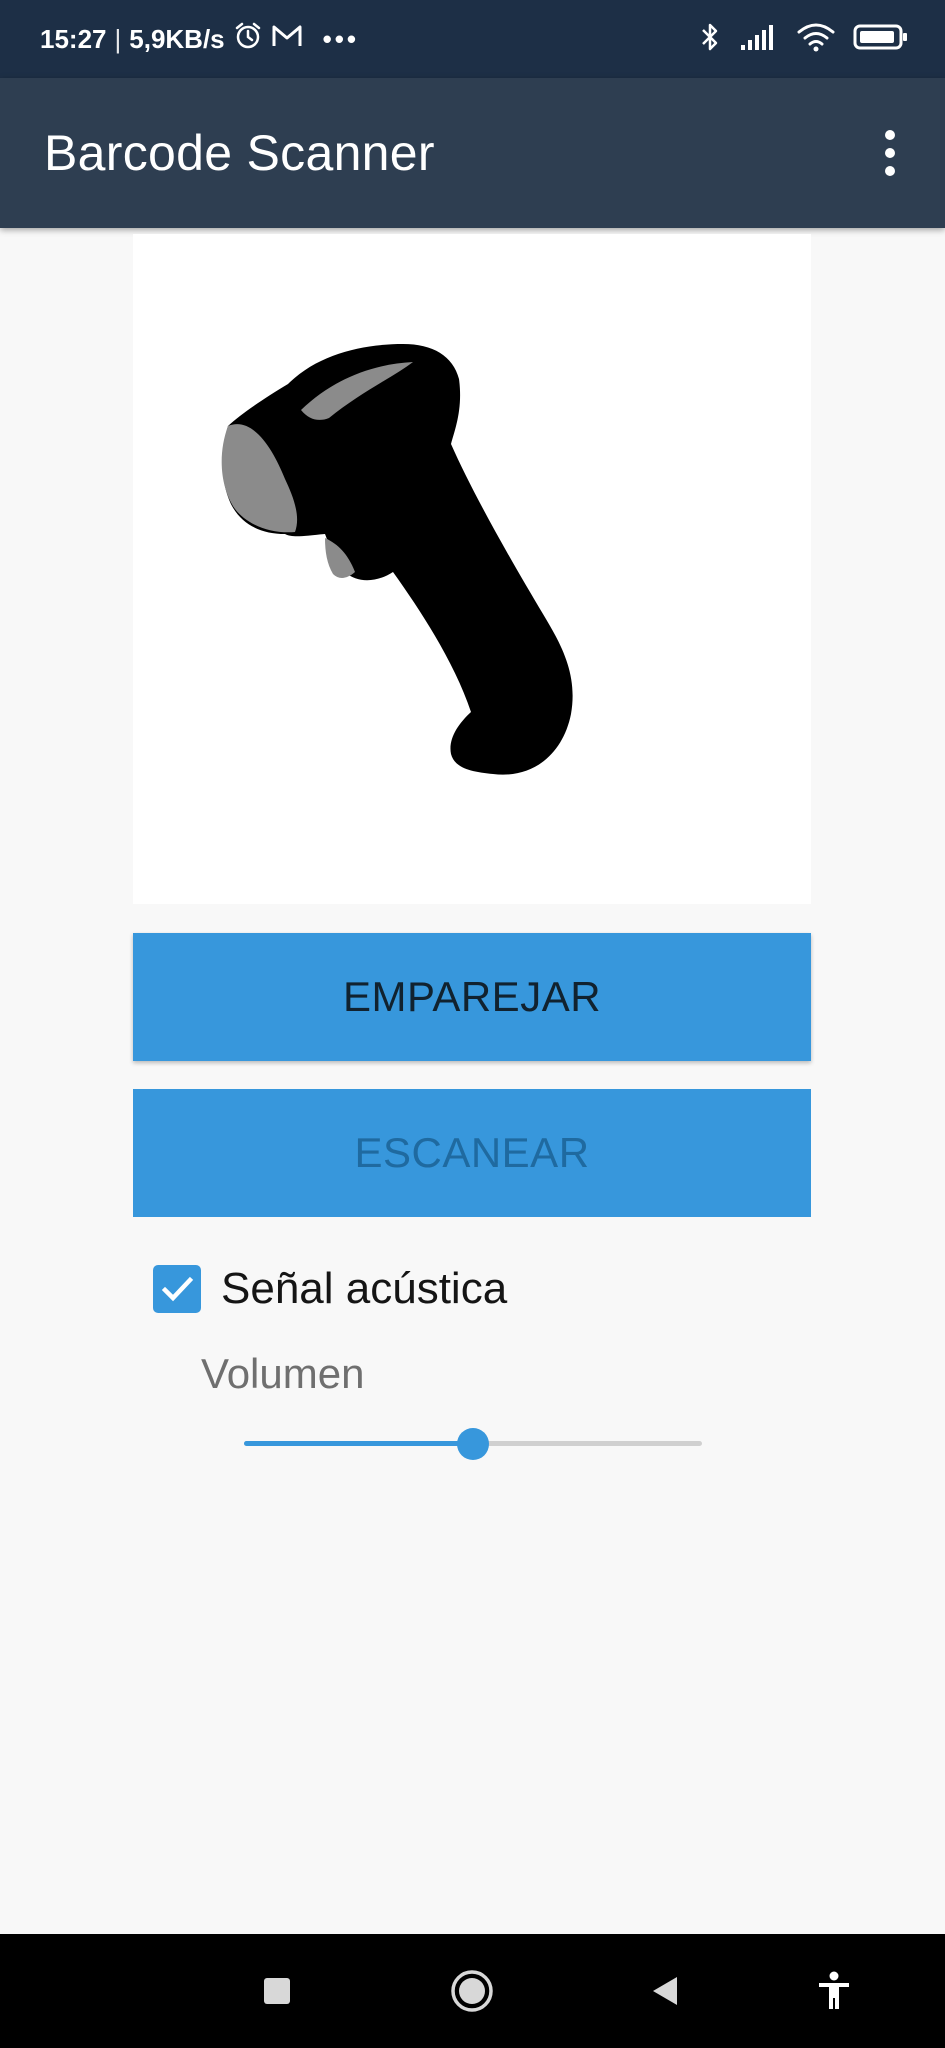 Image resolution: width=945 pixels, height=2048 pixels. I want to click on bluetooth-icon, so click(710, 39).